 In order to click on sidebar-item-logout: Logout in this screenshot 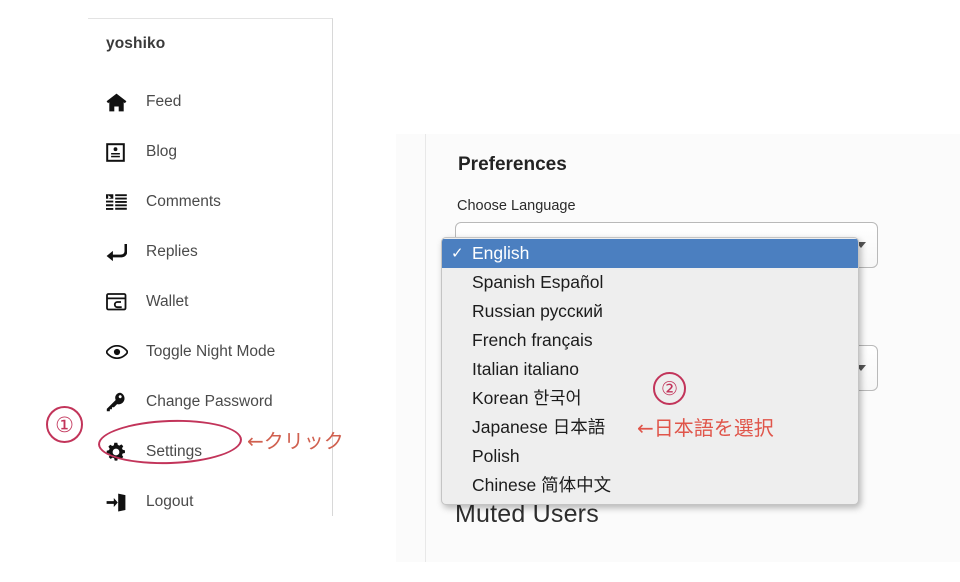, I will do `click(210, 502)`.